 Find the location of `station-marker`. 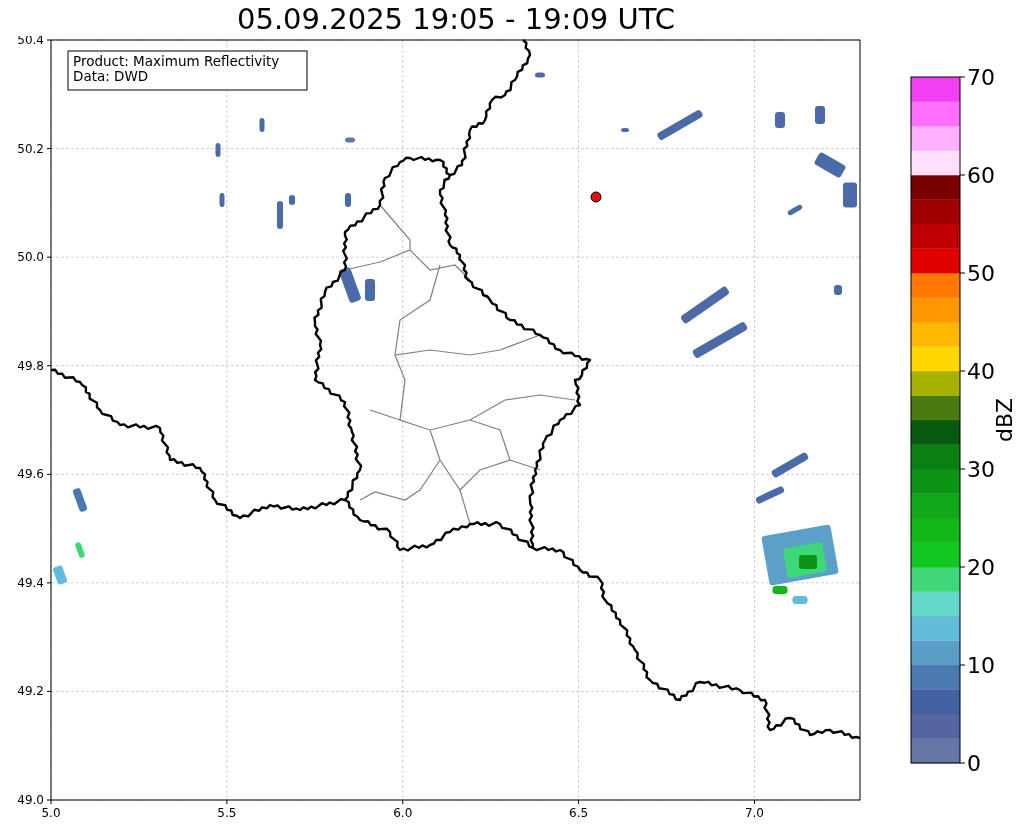

station-marker is located at coordinates (596, 197).